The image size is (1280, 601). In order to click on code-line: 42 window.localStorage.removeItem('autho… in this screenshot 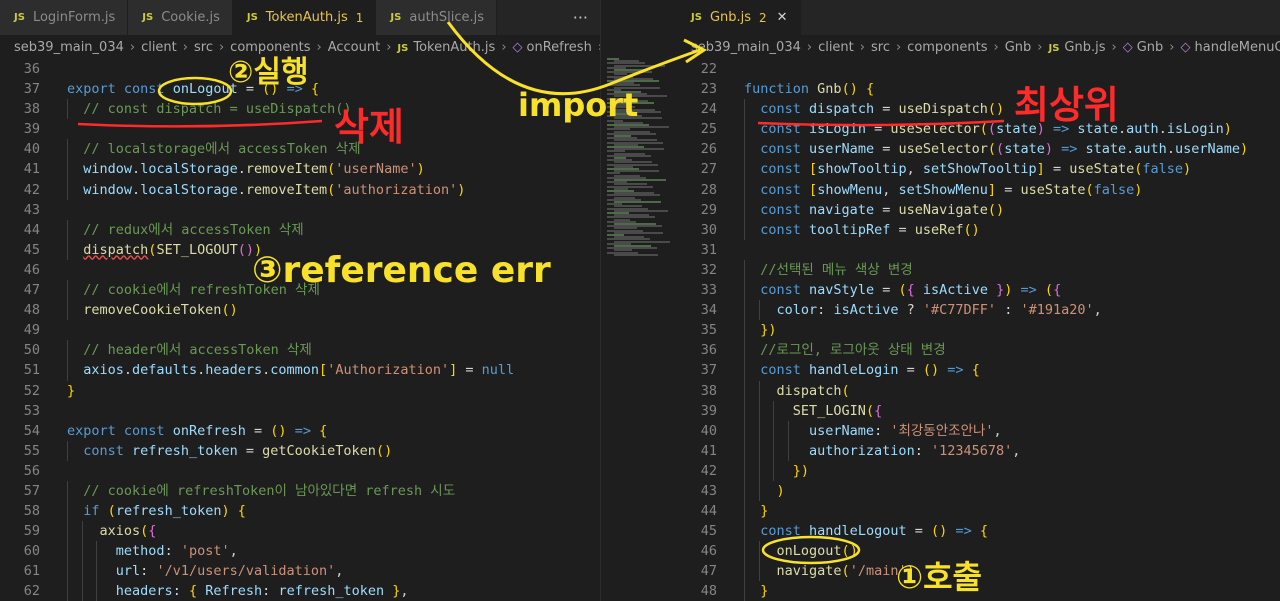, I will do `click(300, 189)`.